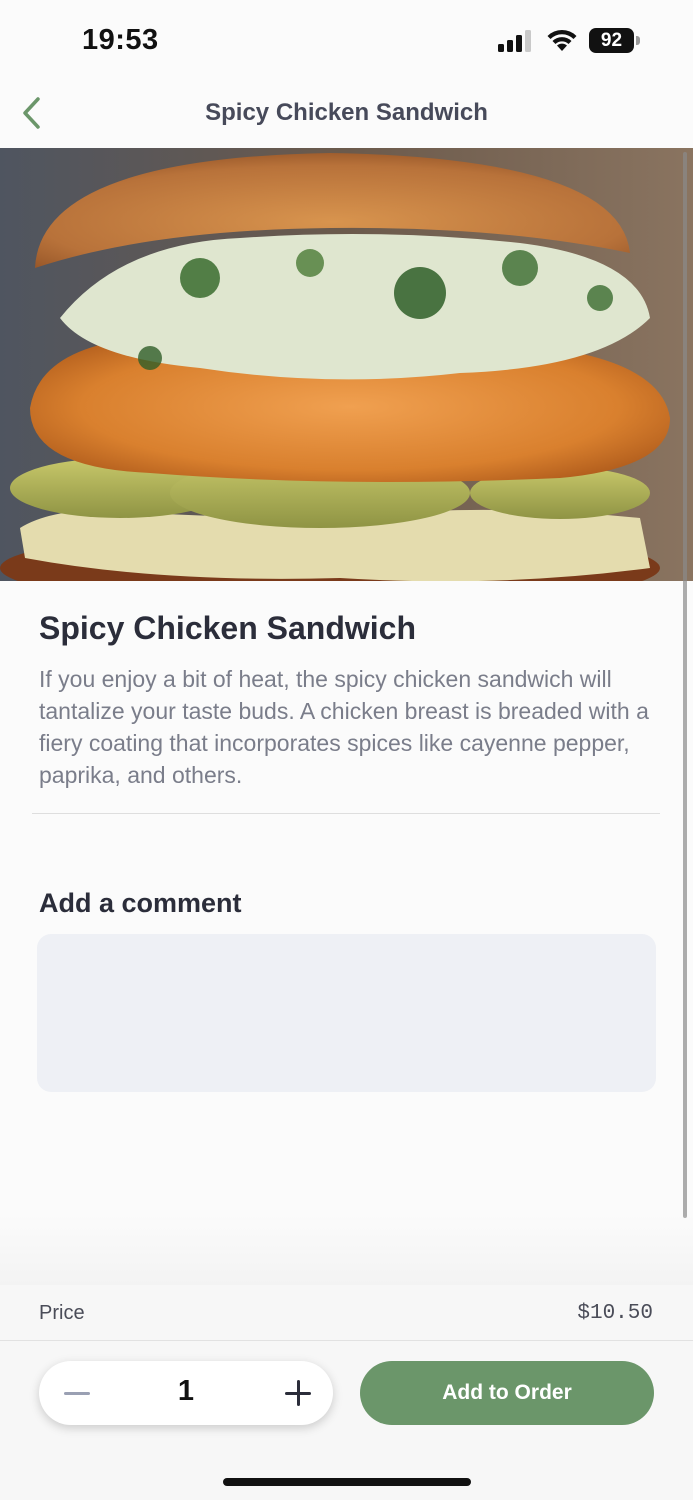 This screenshot has height=1500, width=693. Describe the element at coordinates (347, 1482) in the screenshot. I see `home-indicator` at that location.